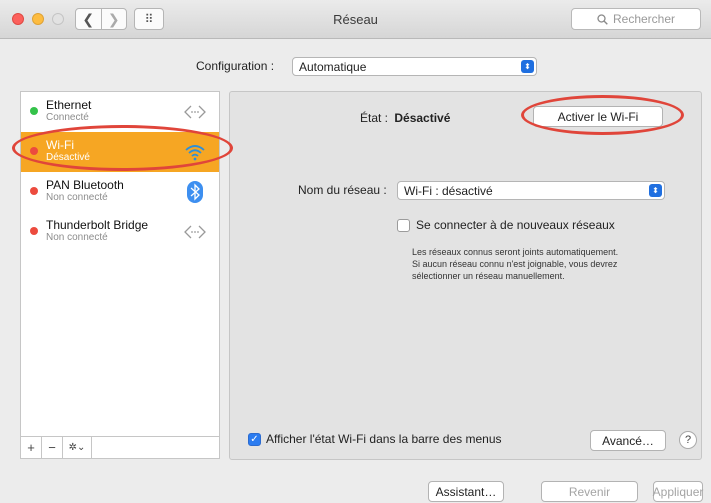 Image resolution: width=711 pixels, height=503 pixels. What do you see at coordinates (122, 148) in the screenshot?
I see `annotation-ellipse-wifi-item` at bounding box center [122, 148].